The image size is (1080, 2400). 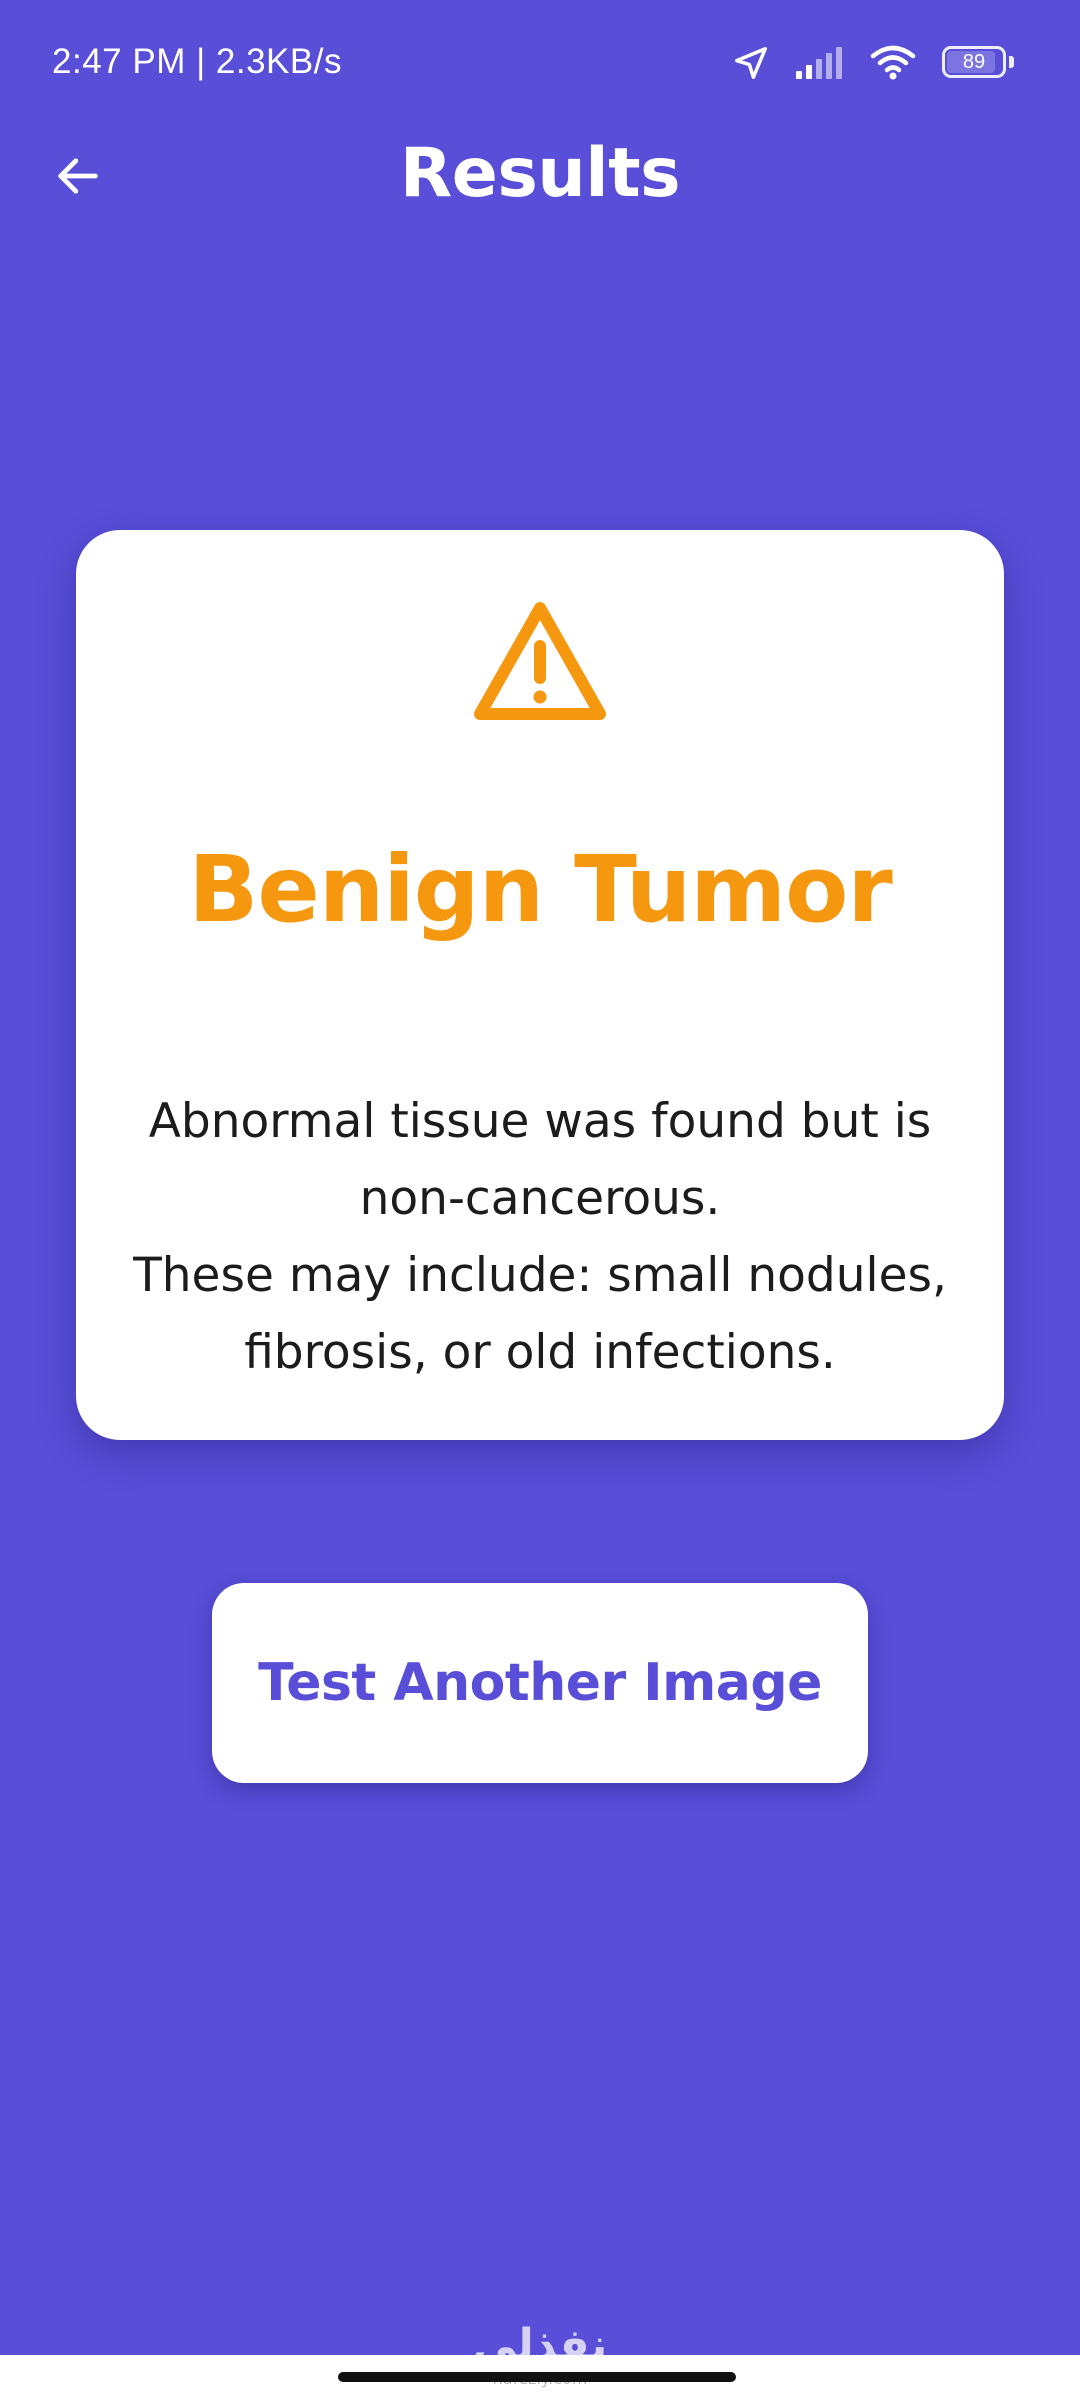 I want to click on status-icons: 89, so click(x=874, y=63).